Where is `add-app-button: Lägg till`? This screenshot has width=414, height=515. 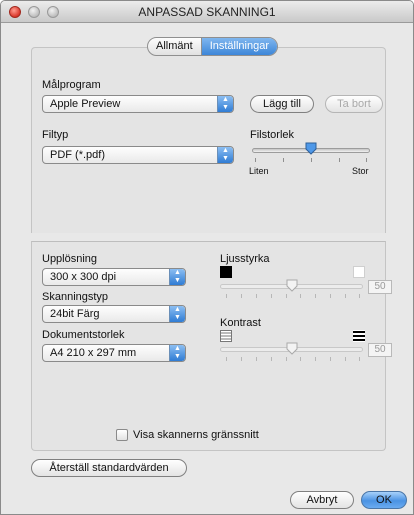
add-app-button: Lägg till is located at coordinates (282, 104).